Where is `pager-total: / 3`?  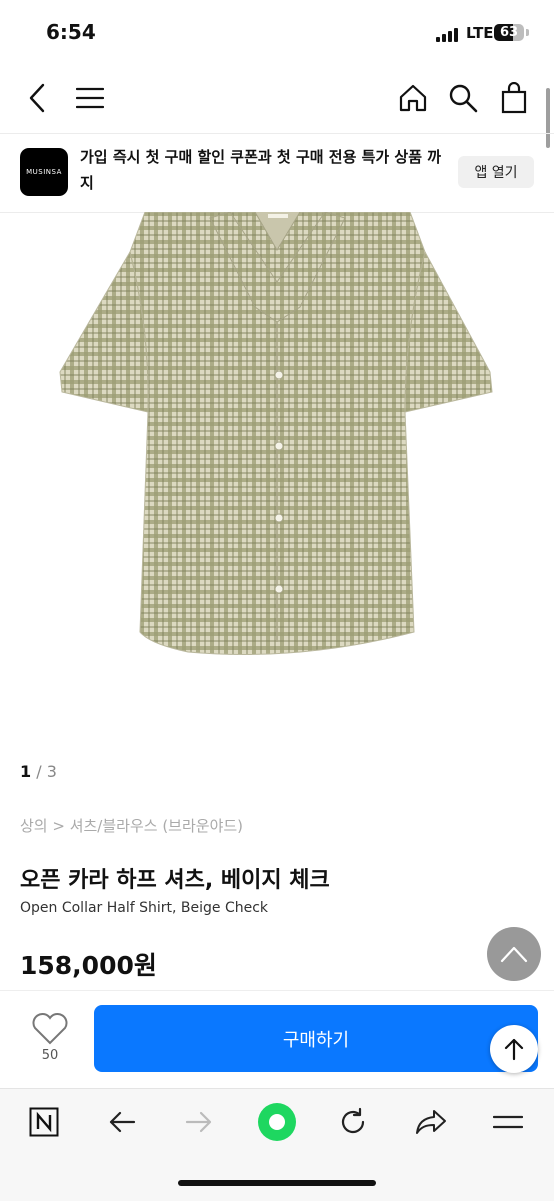 pager-total: / 3 is located at coordinates (46, 771).